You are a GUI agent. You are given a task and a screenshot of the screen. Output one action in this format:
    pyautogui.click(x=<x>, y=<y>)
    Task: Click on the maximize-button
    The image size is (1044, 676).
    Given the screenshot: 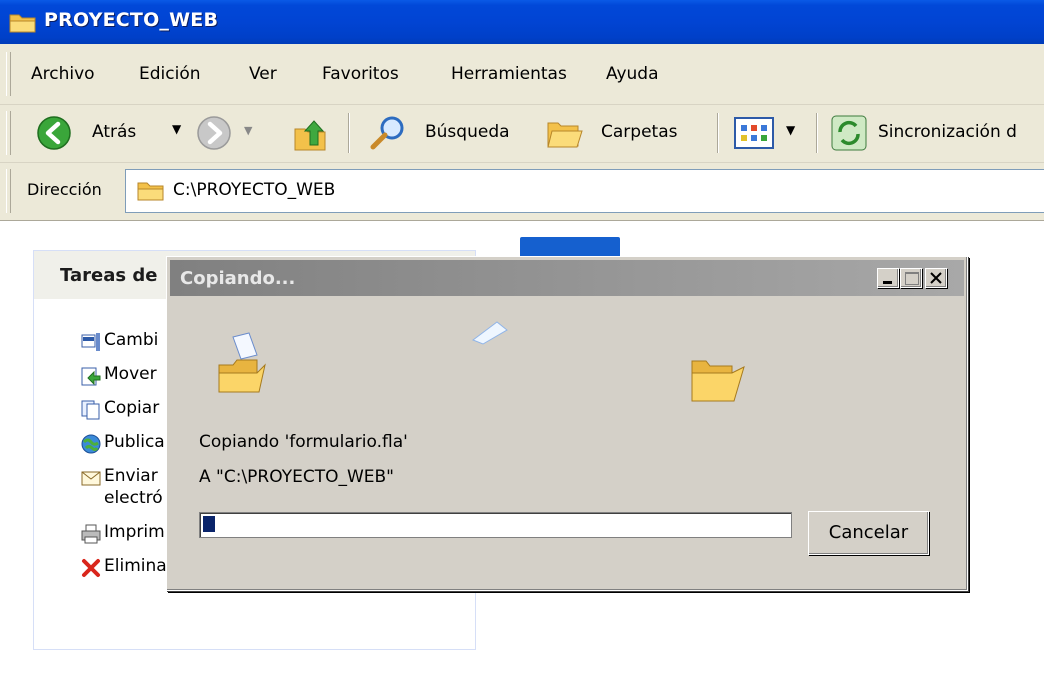 What is the action you would take?
    pyautogui.click(x=911, y=278)
    